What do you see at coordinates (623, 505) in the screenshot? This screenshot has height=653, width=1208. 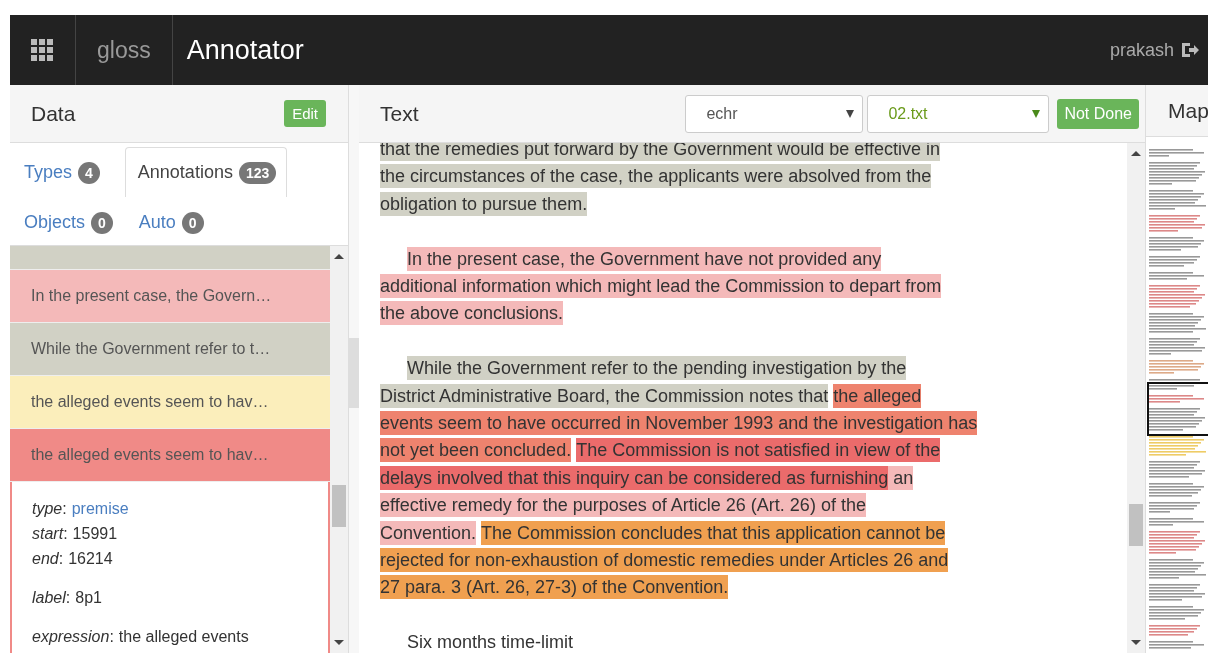 I see `highlighted-text: effective remedy for the purposes of Article 26 (Art. 26) of the` at bounding box center [623, 505].